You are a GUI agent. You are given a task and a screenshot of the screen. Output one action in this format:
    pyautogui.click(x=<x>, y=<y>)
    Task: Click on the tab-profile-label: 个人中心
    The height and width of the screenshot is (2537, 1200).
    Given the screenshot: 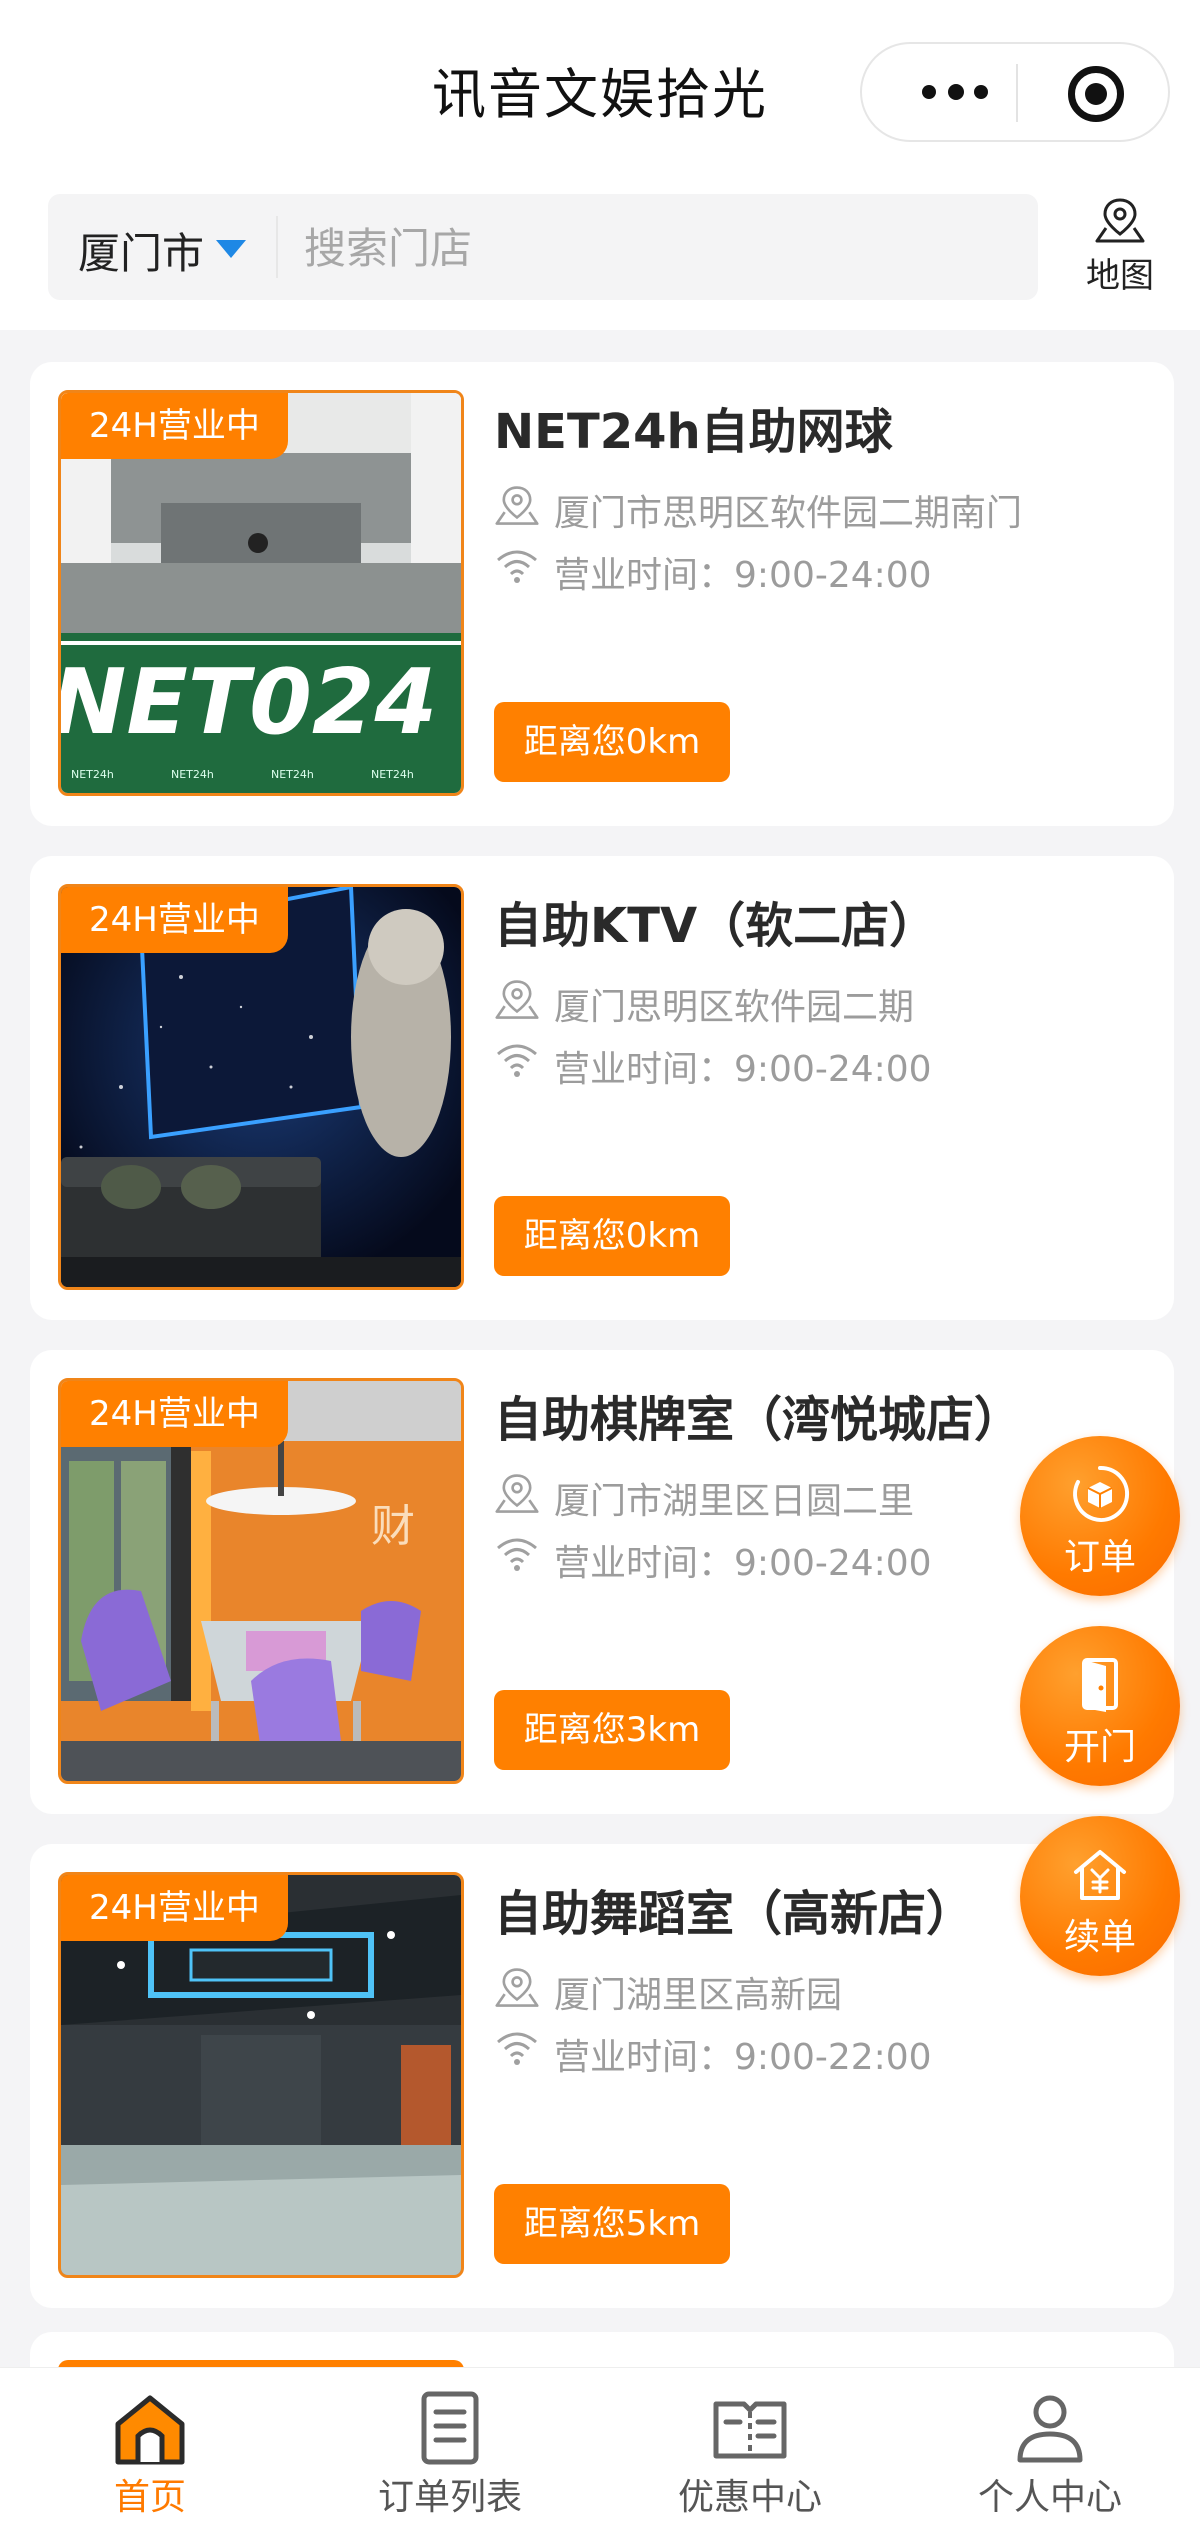 What is the action you would take?
    pyautogui.click(x=1049, y=2497)
    